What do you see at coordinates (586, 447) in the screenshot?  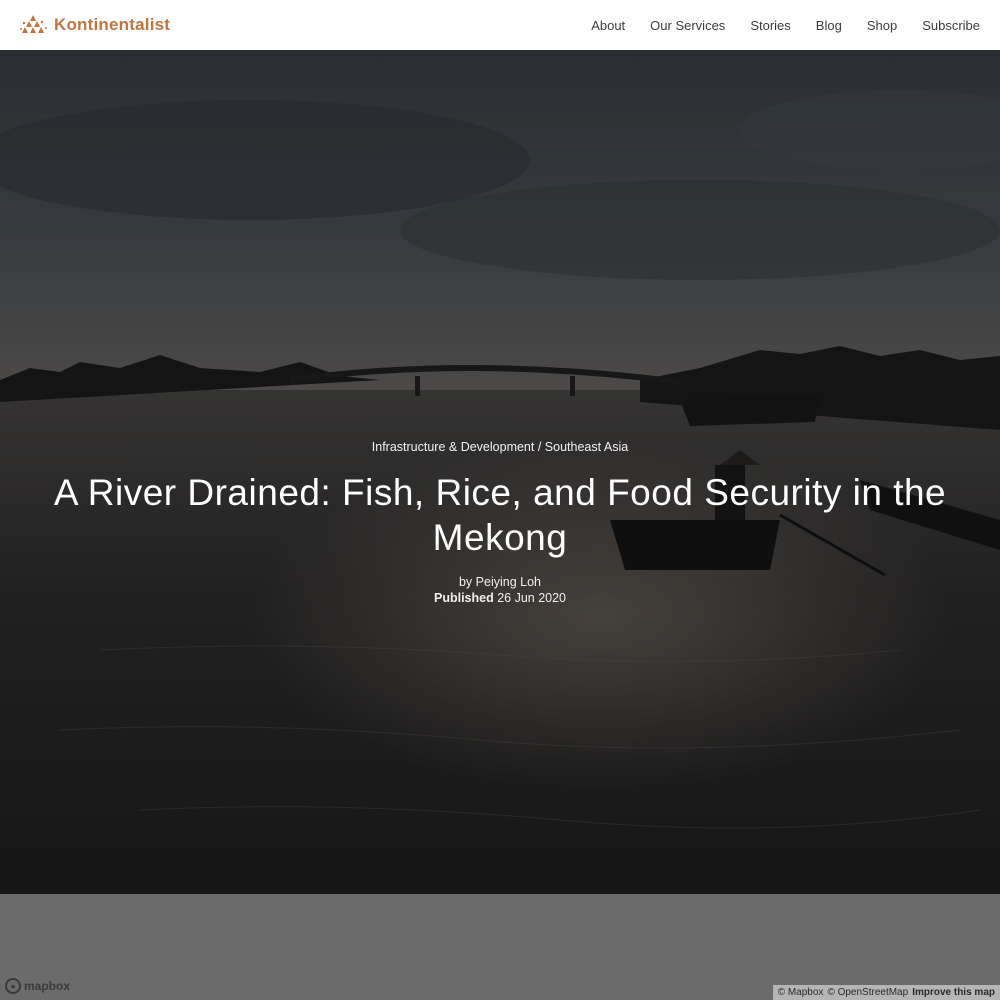 I see `region-link: Southeast Asia` at bounding box center [586, 447].